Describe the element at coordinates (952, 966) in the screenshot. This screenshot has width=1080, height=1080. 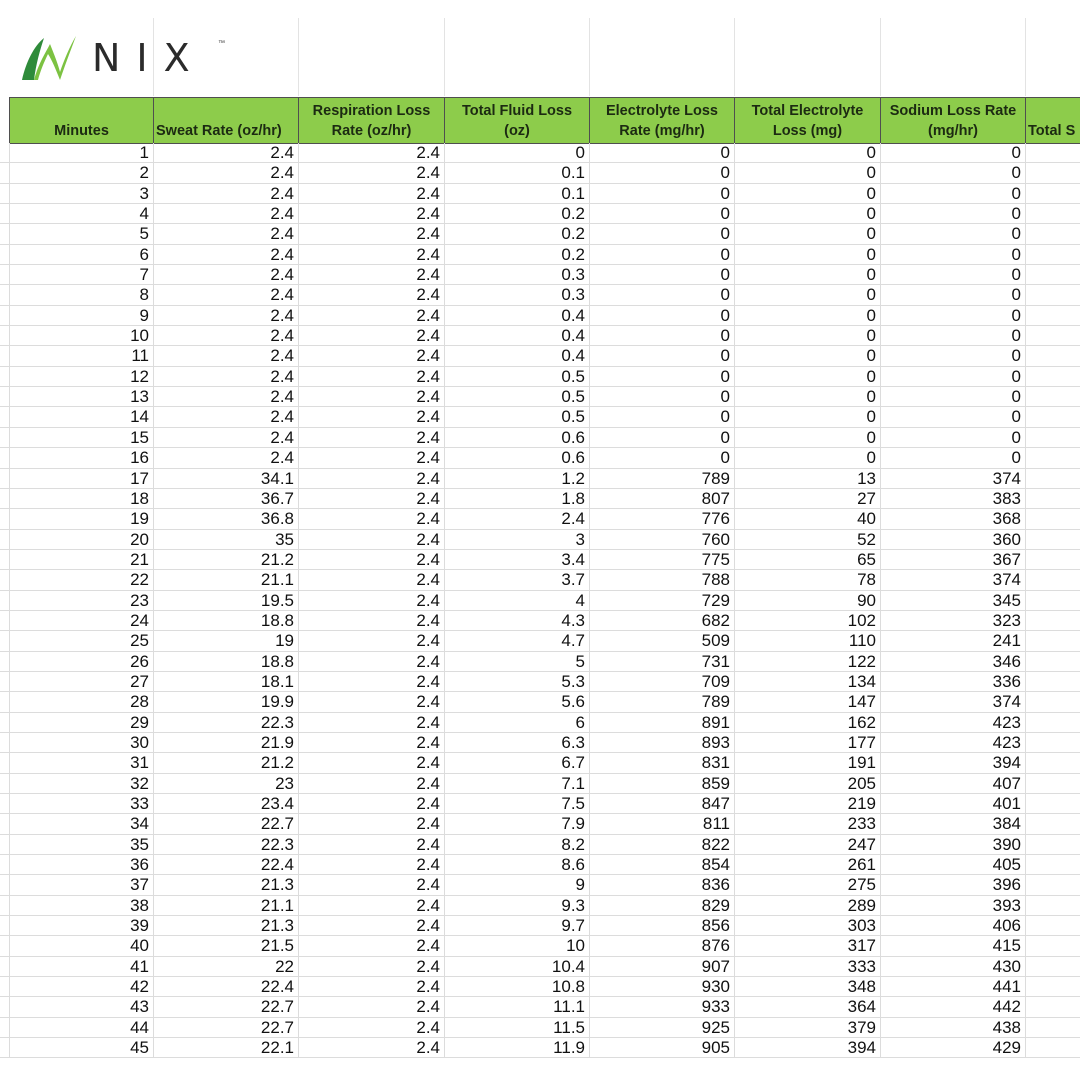
I see `table-cell: 430` at that location.